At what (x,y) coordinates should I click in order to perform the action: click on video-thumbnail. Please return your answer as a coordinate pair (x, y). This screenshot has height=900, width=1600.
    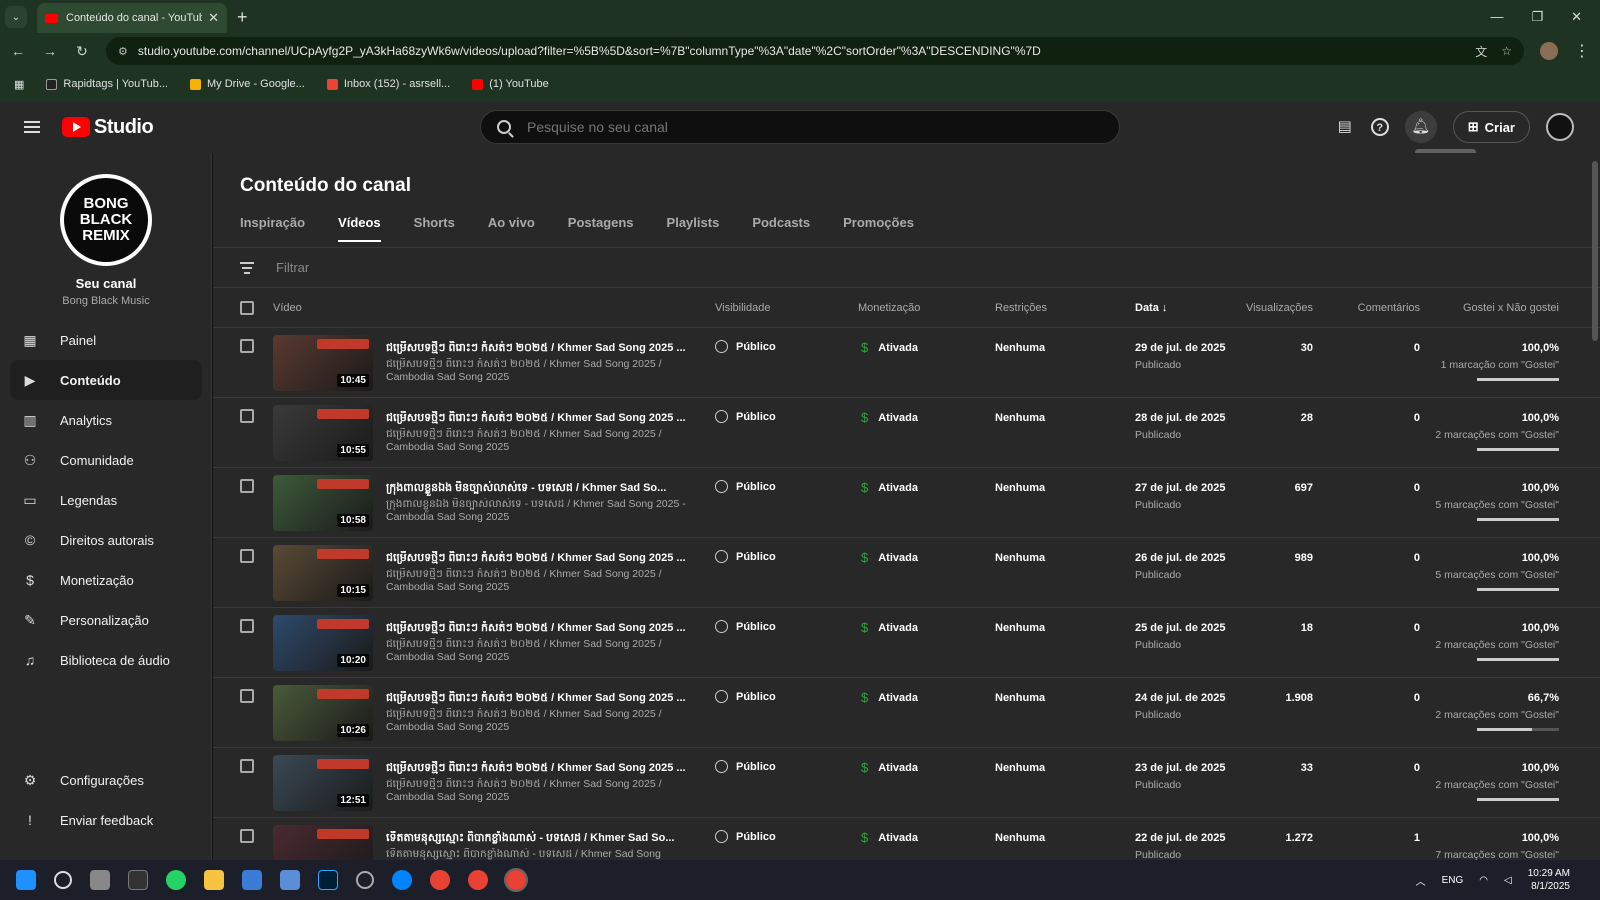
    Looking at the image, I should click on (323, 842).